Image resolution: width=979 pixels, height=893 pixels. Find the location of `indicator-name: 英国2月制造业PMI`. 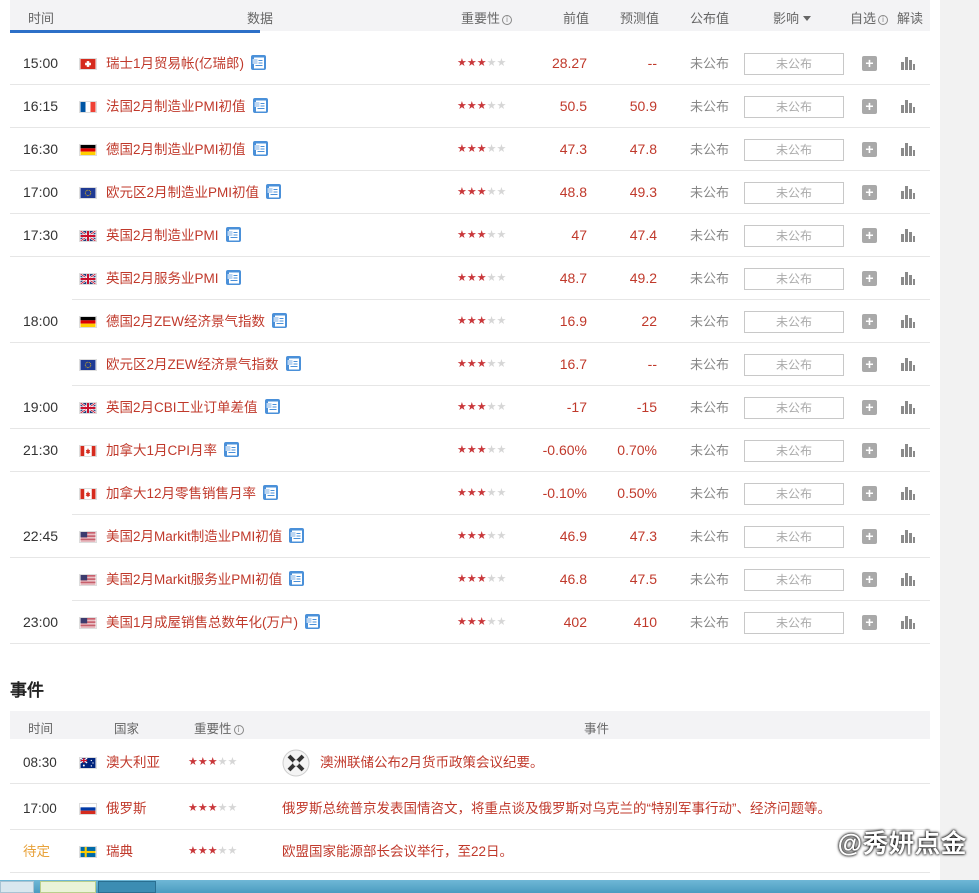

indicator-name: 英国2月制造业PMI is located at coordinates (174, 235).